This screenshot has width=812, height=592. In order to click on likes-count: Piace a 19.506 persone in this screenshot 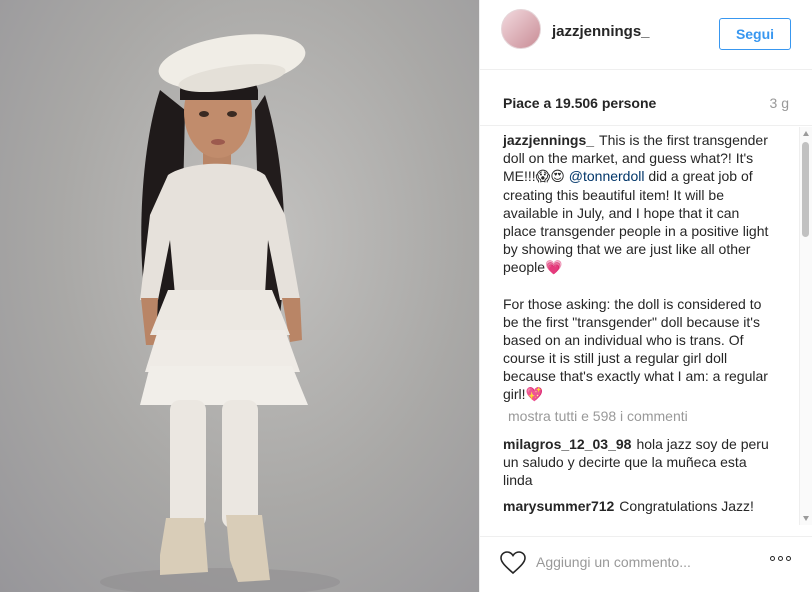, I will do `click(579, 103)`.